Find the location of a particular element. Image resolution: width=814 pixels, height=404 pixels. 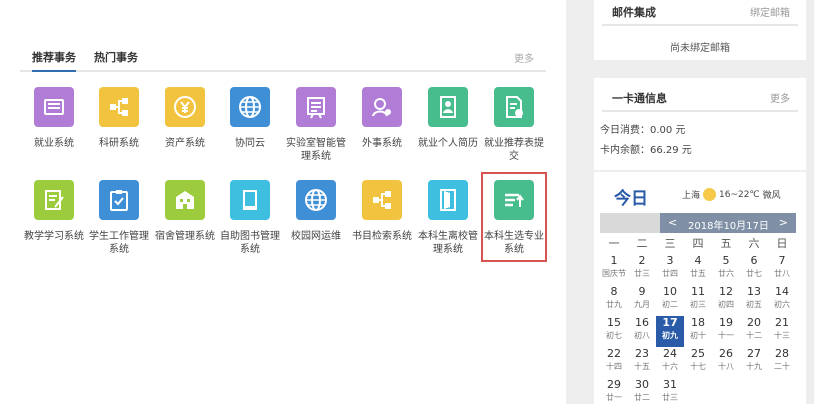

calendar-day: 18 初十 is located at coordinates (698, 331).